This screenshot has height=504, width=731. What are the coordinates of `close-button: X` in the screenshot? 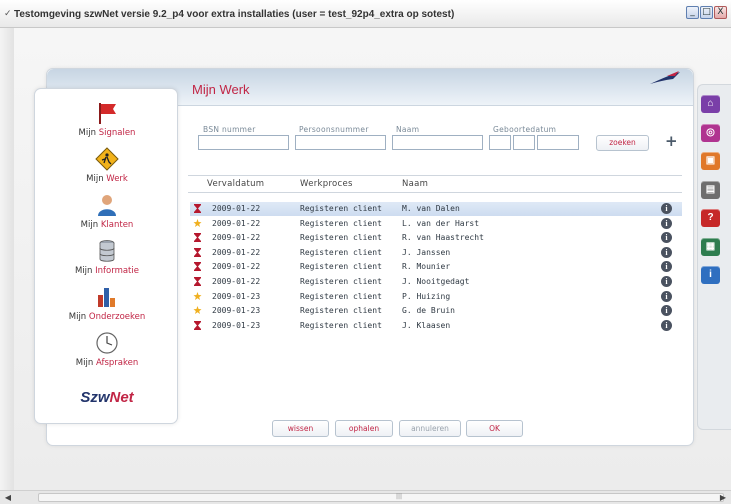 It's located at (720, 12).